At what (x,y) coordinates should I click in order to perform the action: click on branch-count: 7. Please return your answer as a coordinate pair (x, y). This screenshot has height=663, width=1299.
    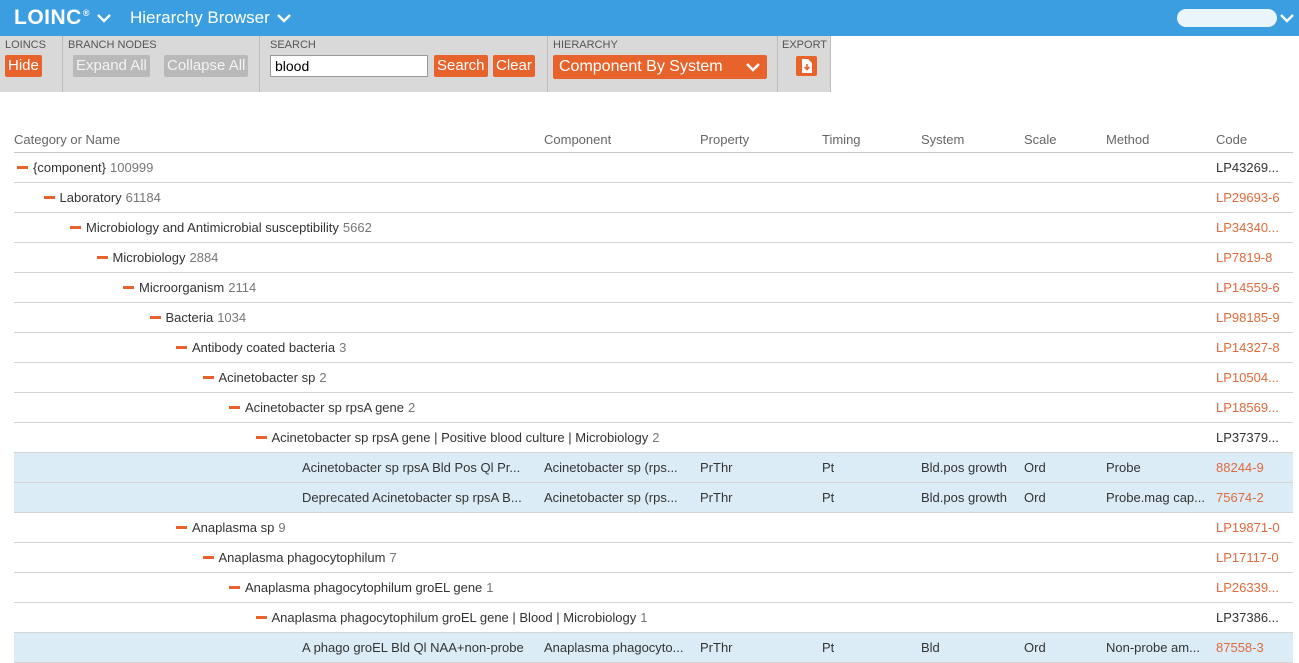
    Looking at the image, I should click on (393, 557).